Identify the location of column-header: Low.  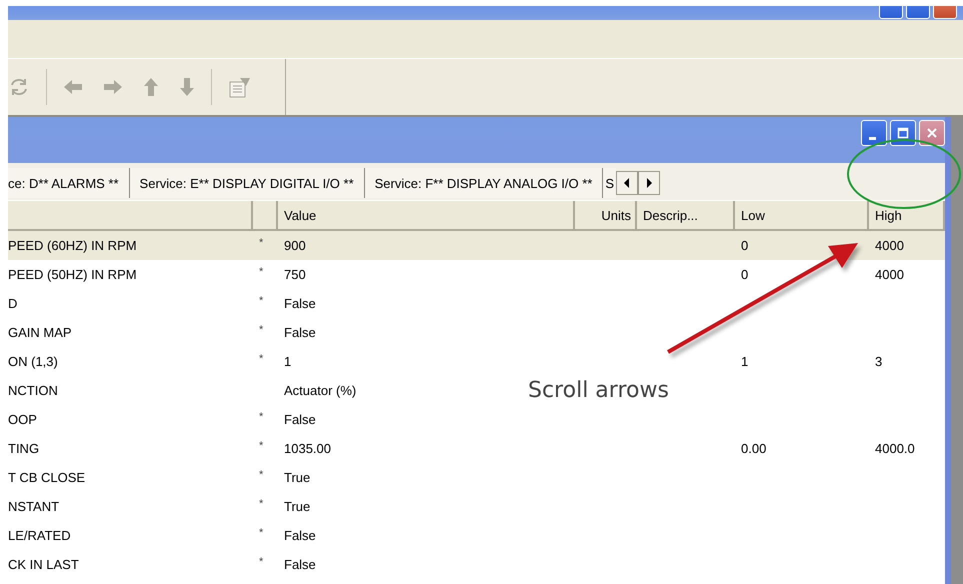
(753, 215).